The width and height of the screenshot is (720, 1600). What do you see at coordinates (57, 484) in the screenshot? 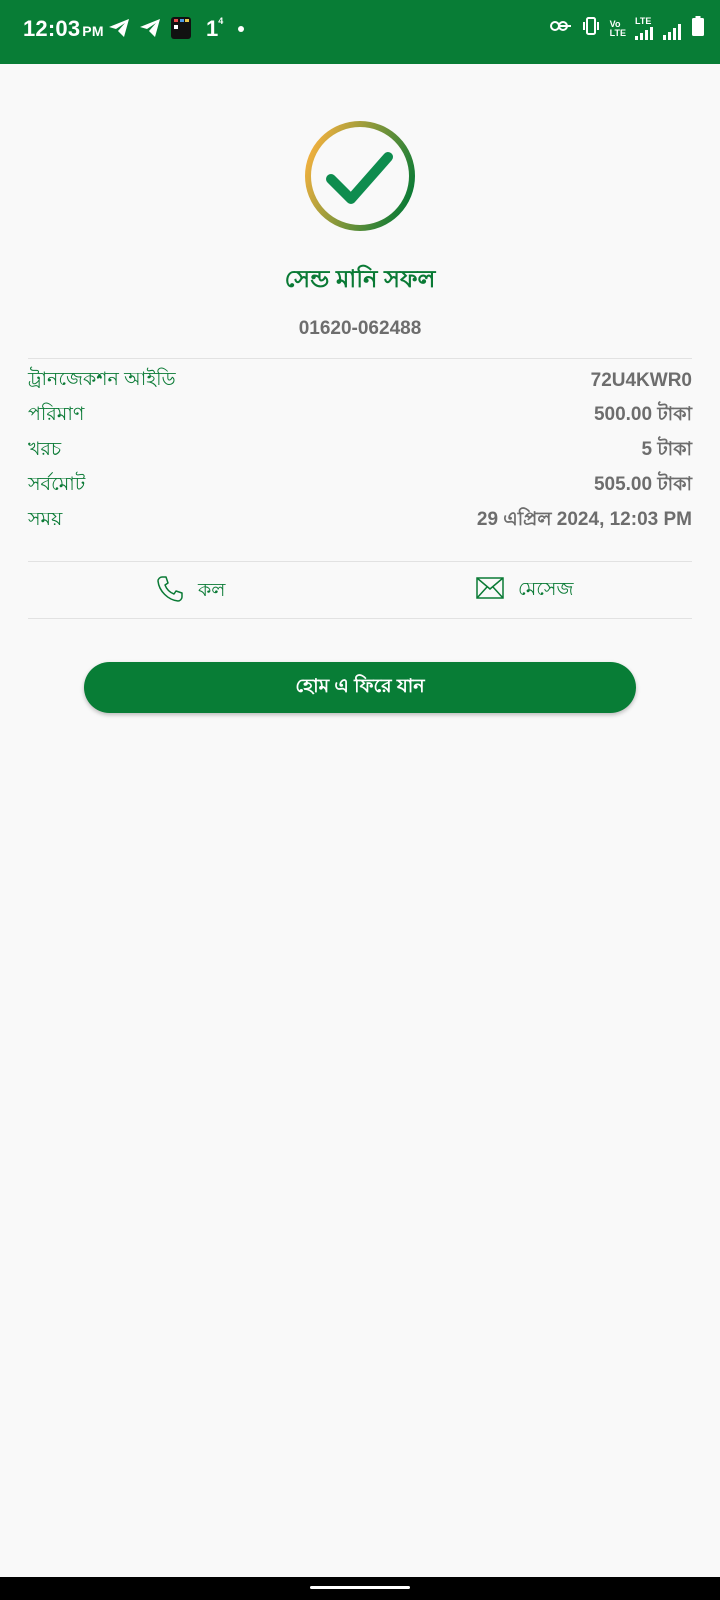
I see `detail-label: সর্বমোট` at bounding box center [57, 484].